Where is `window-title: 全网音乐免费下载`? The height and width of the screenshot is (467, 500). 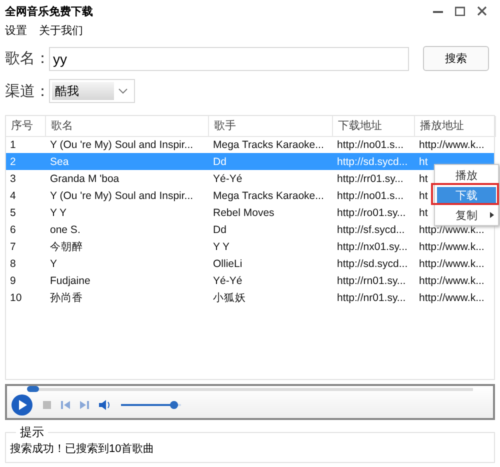
window-title: 全网音乐免费下载 is located at coordinates (49, 11).